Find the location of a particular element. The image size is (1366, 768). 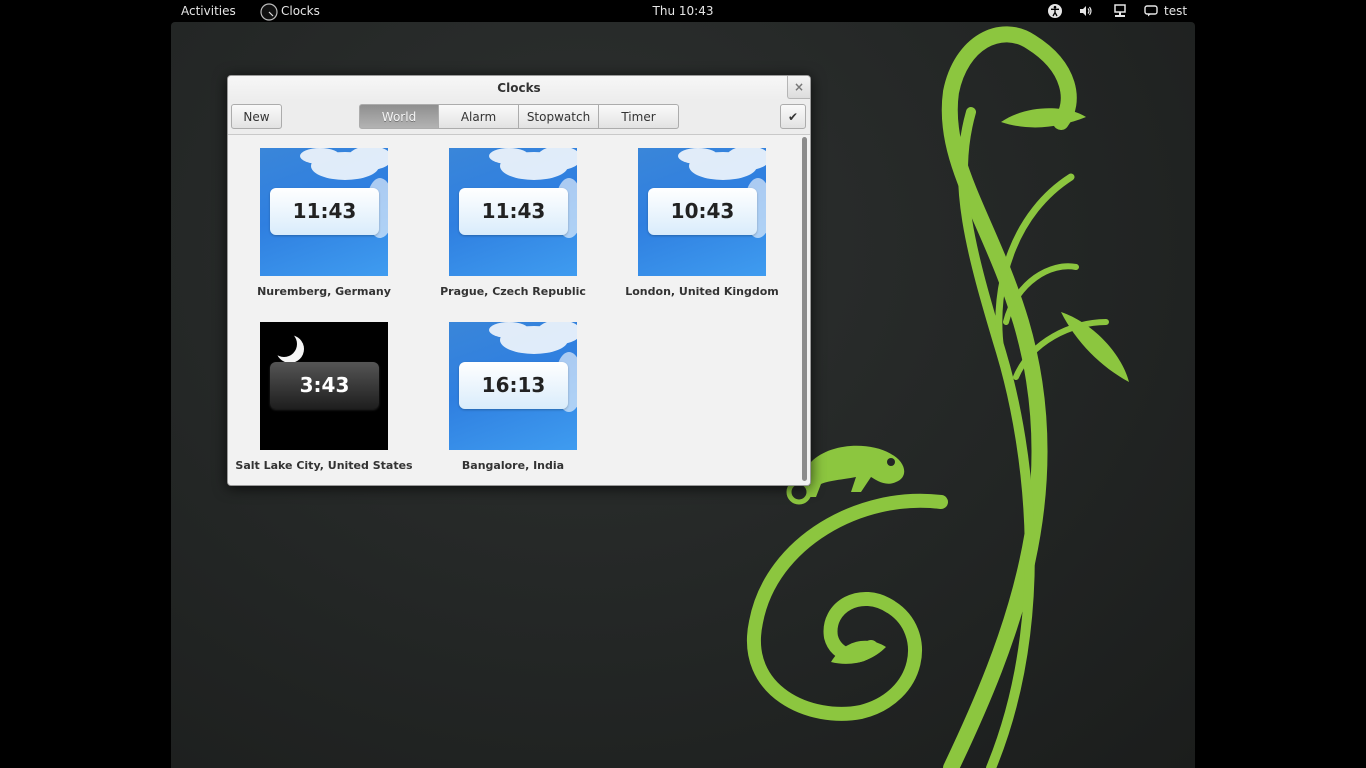

view-switcher: World Alarm Stopwatch Timer is located at coordinates (519, 116).